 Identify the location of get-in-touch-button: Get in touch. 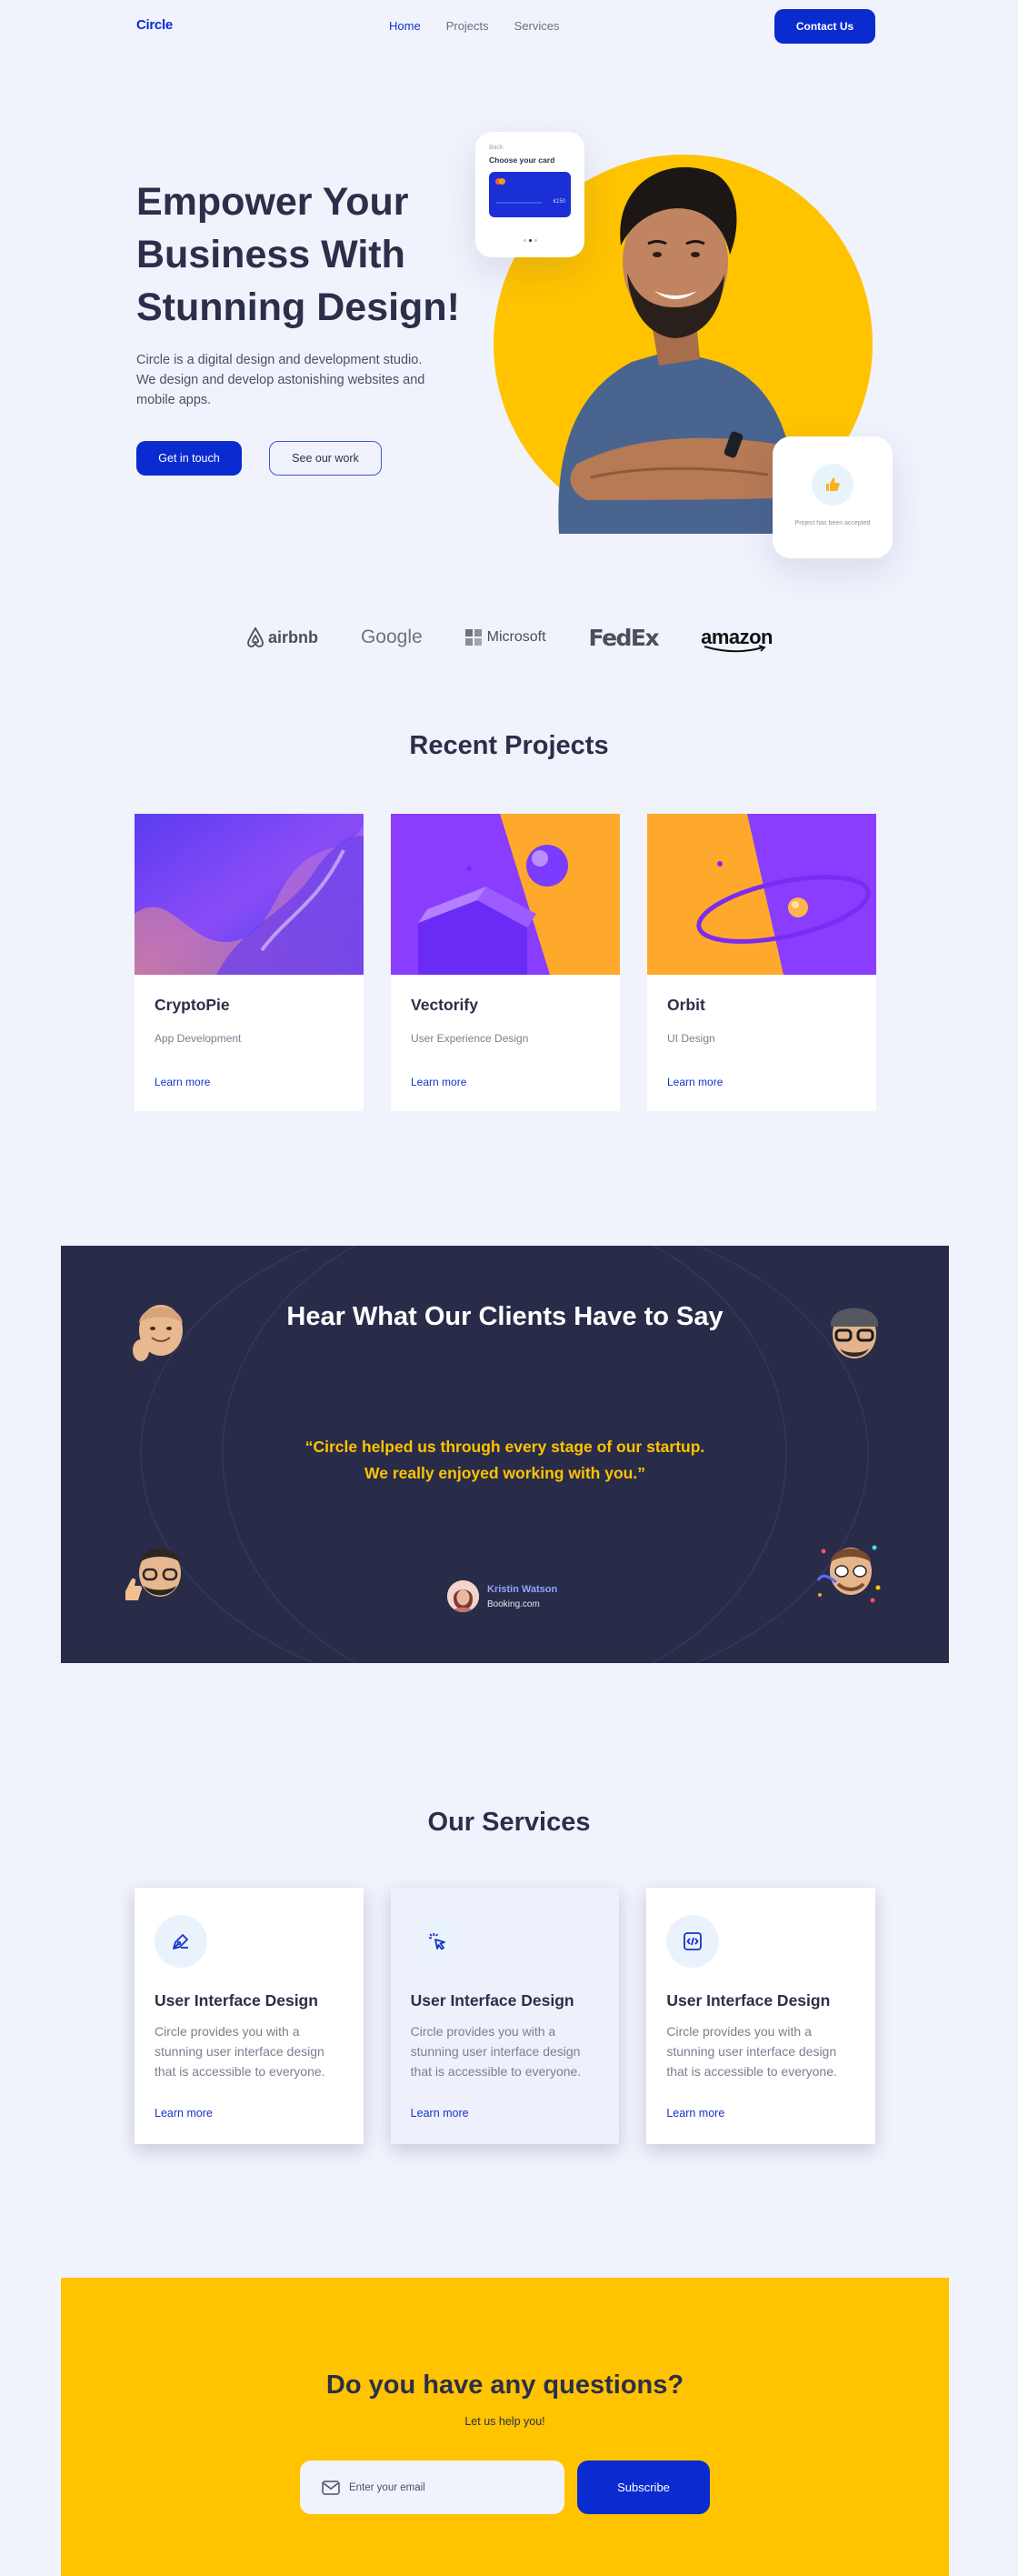
(189, 459).